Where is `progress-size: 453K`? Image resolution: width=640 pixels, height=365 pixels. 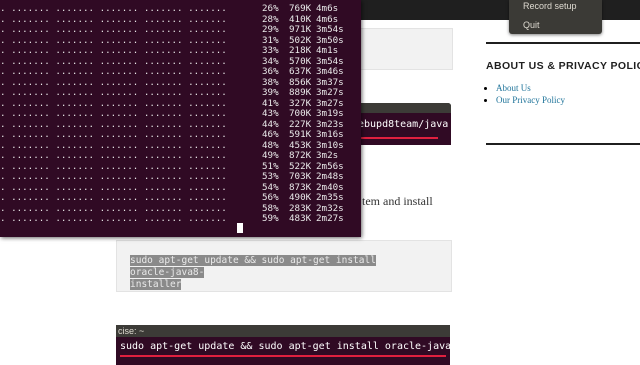
progress-size: 453K is located at coordinates (300, 145).